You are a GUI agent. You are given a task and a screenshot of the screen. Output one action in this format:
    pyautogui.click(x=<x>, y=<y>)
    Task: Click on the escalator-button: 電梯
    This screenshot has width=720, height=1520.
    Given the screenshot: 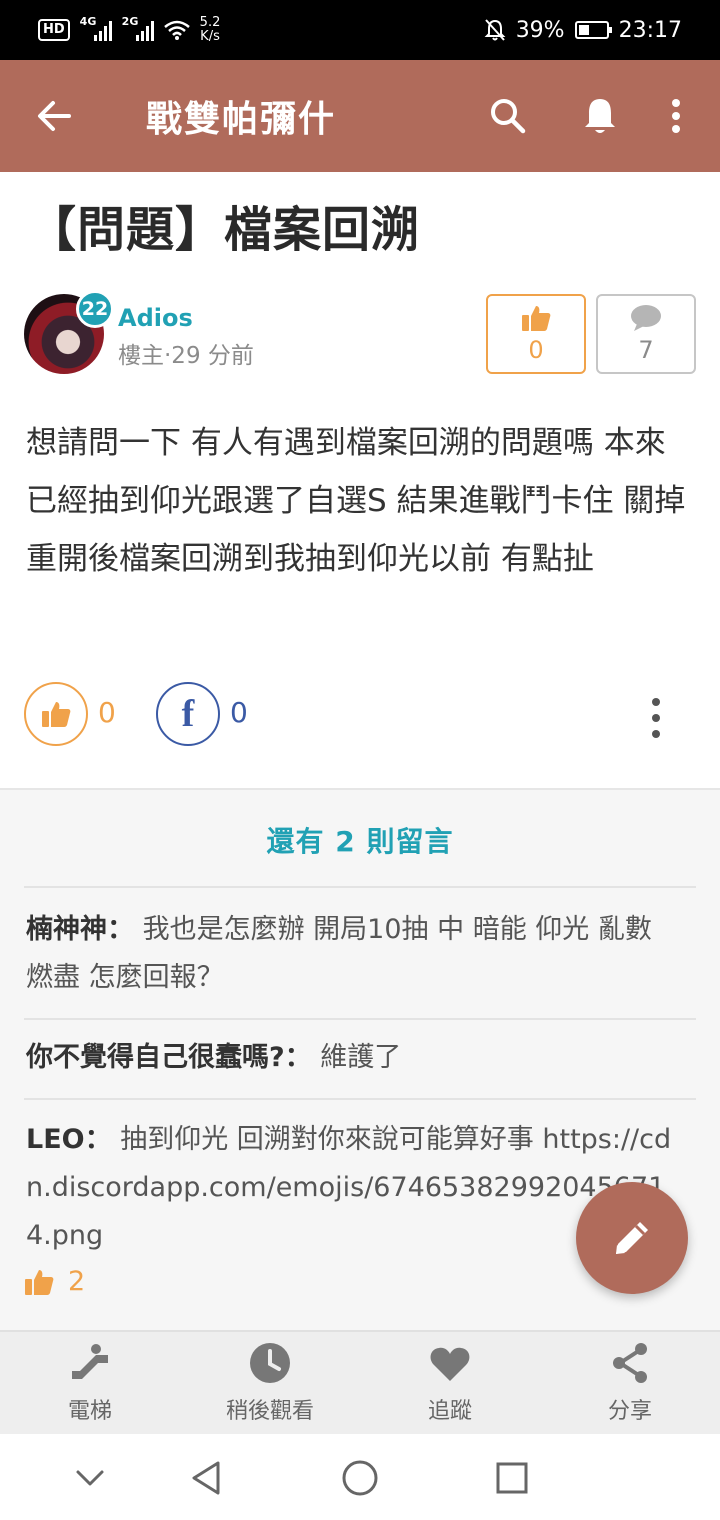 What is the action you would take?
    pyautogui.click(x=90, y=1383)
    